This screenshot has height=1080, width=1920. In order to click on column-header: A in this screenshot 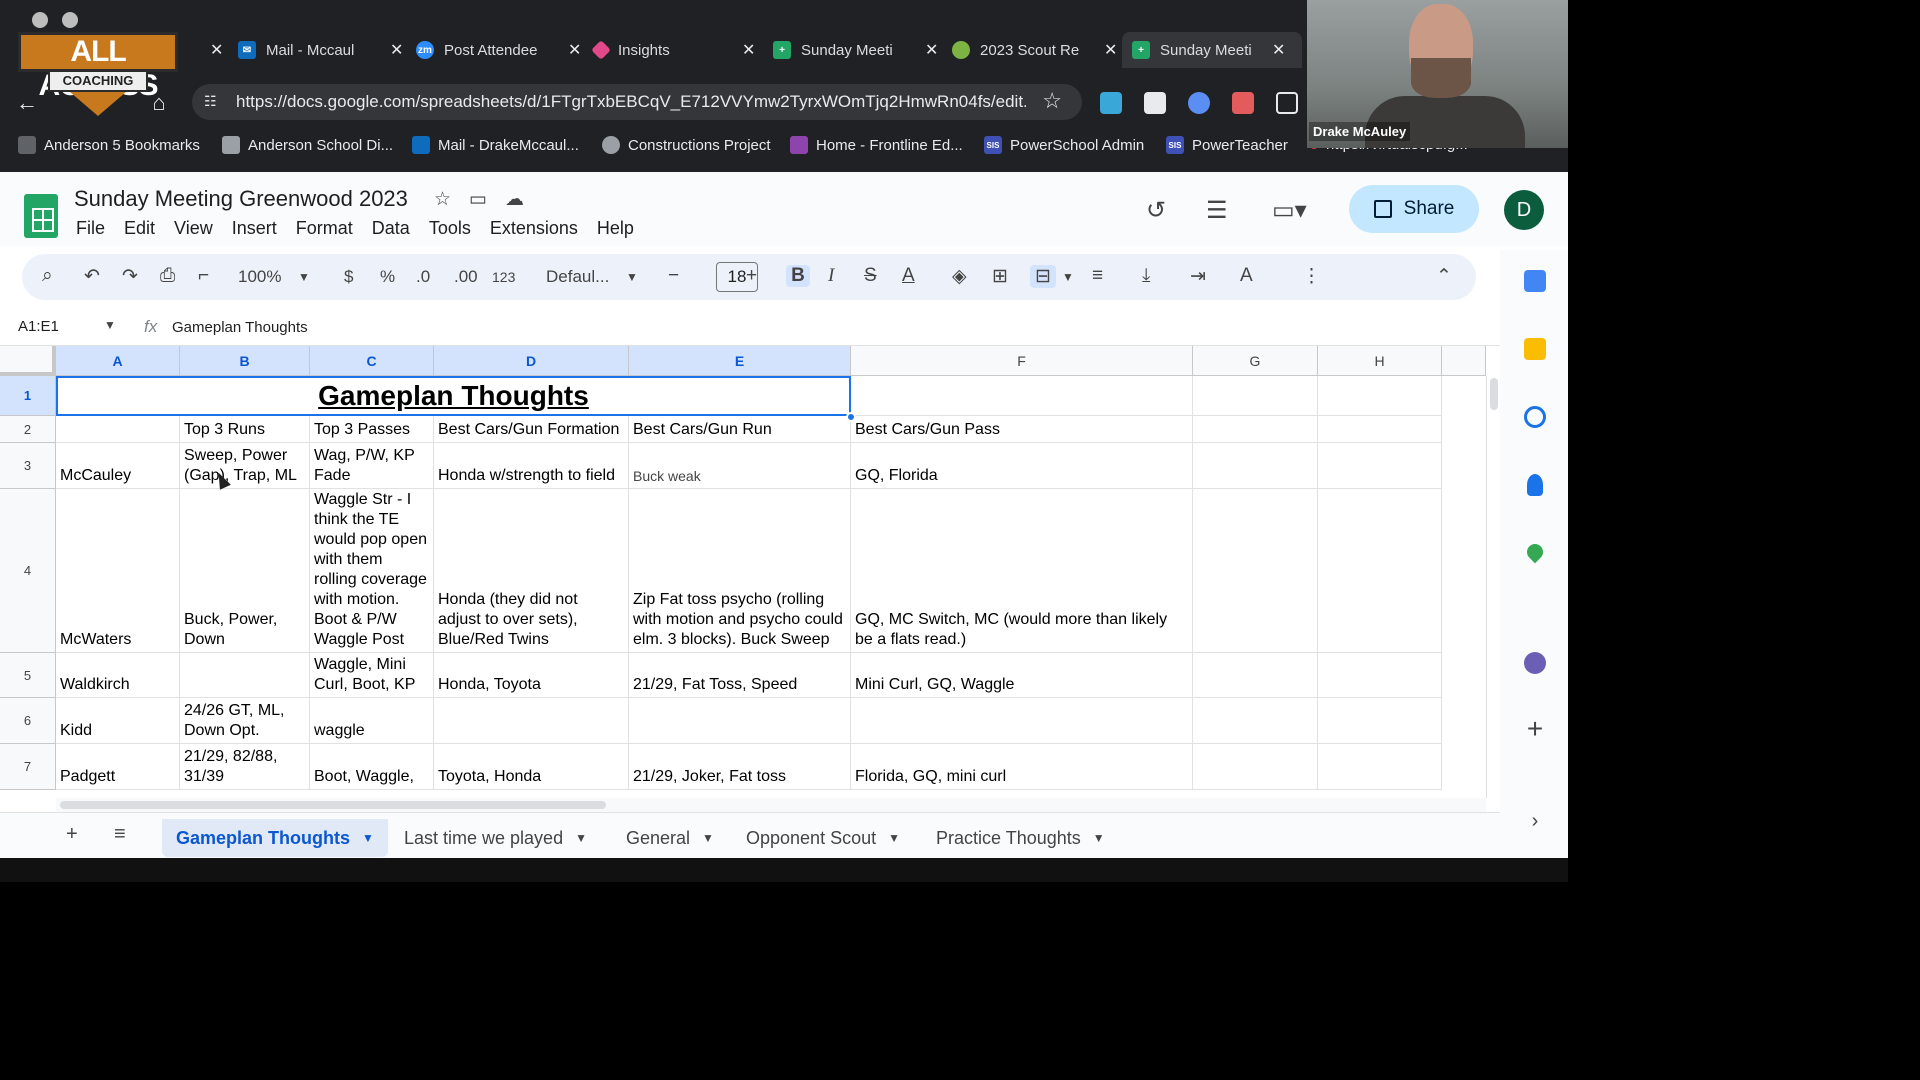, I will do `click(118, 361)`.